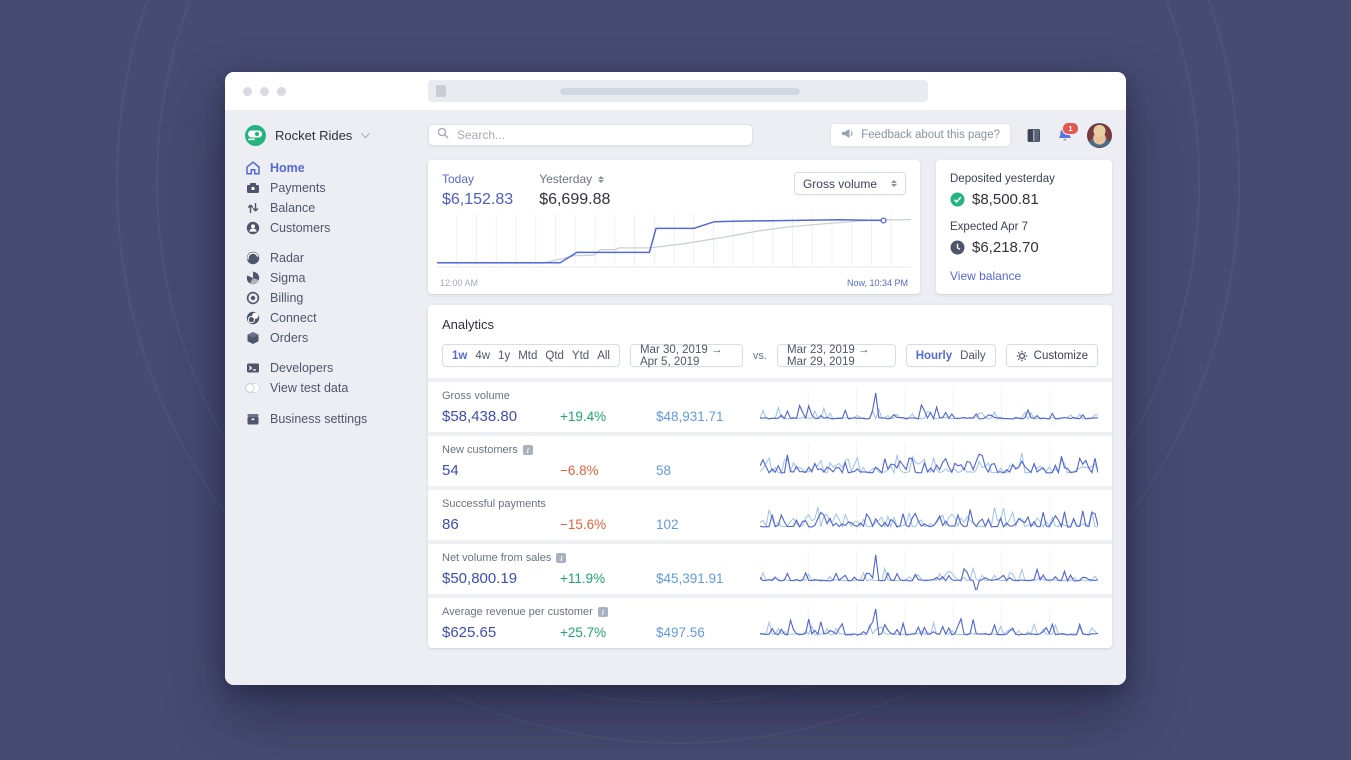 The width and height of the screenshot is (1351, 760). Describe the element at coordinates (583, 632) in the screenshot. I see `metric-delta: +25.7%` at that location.